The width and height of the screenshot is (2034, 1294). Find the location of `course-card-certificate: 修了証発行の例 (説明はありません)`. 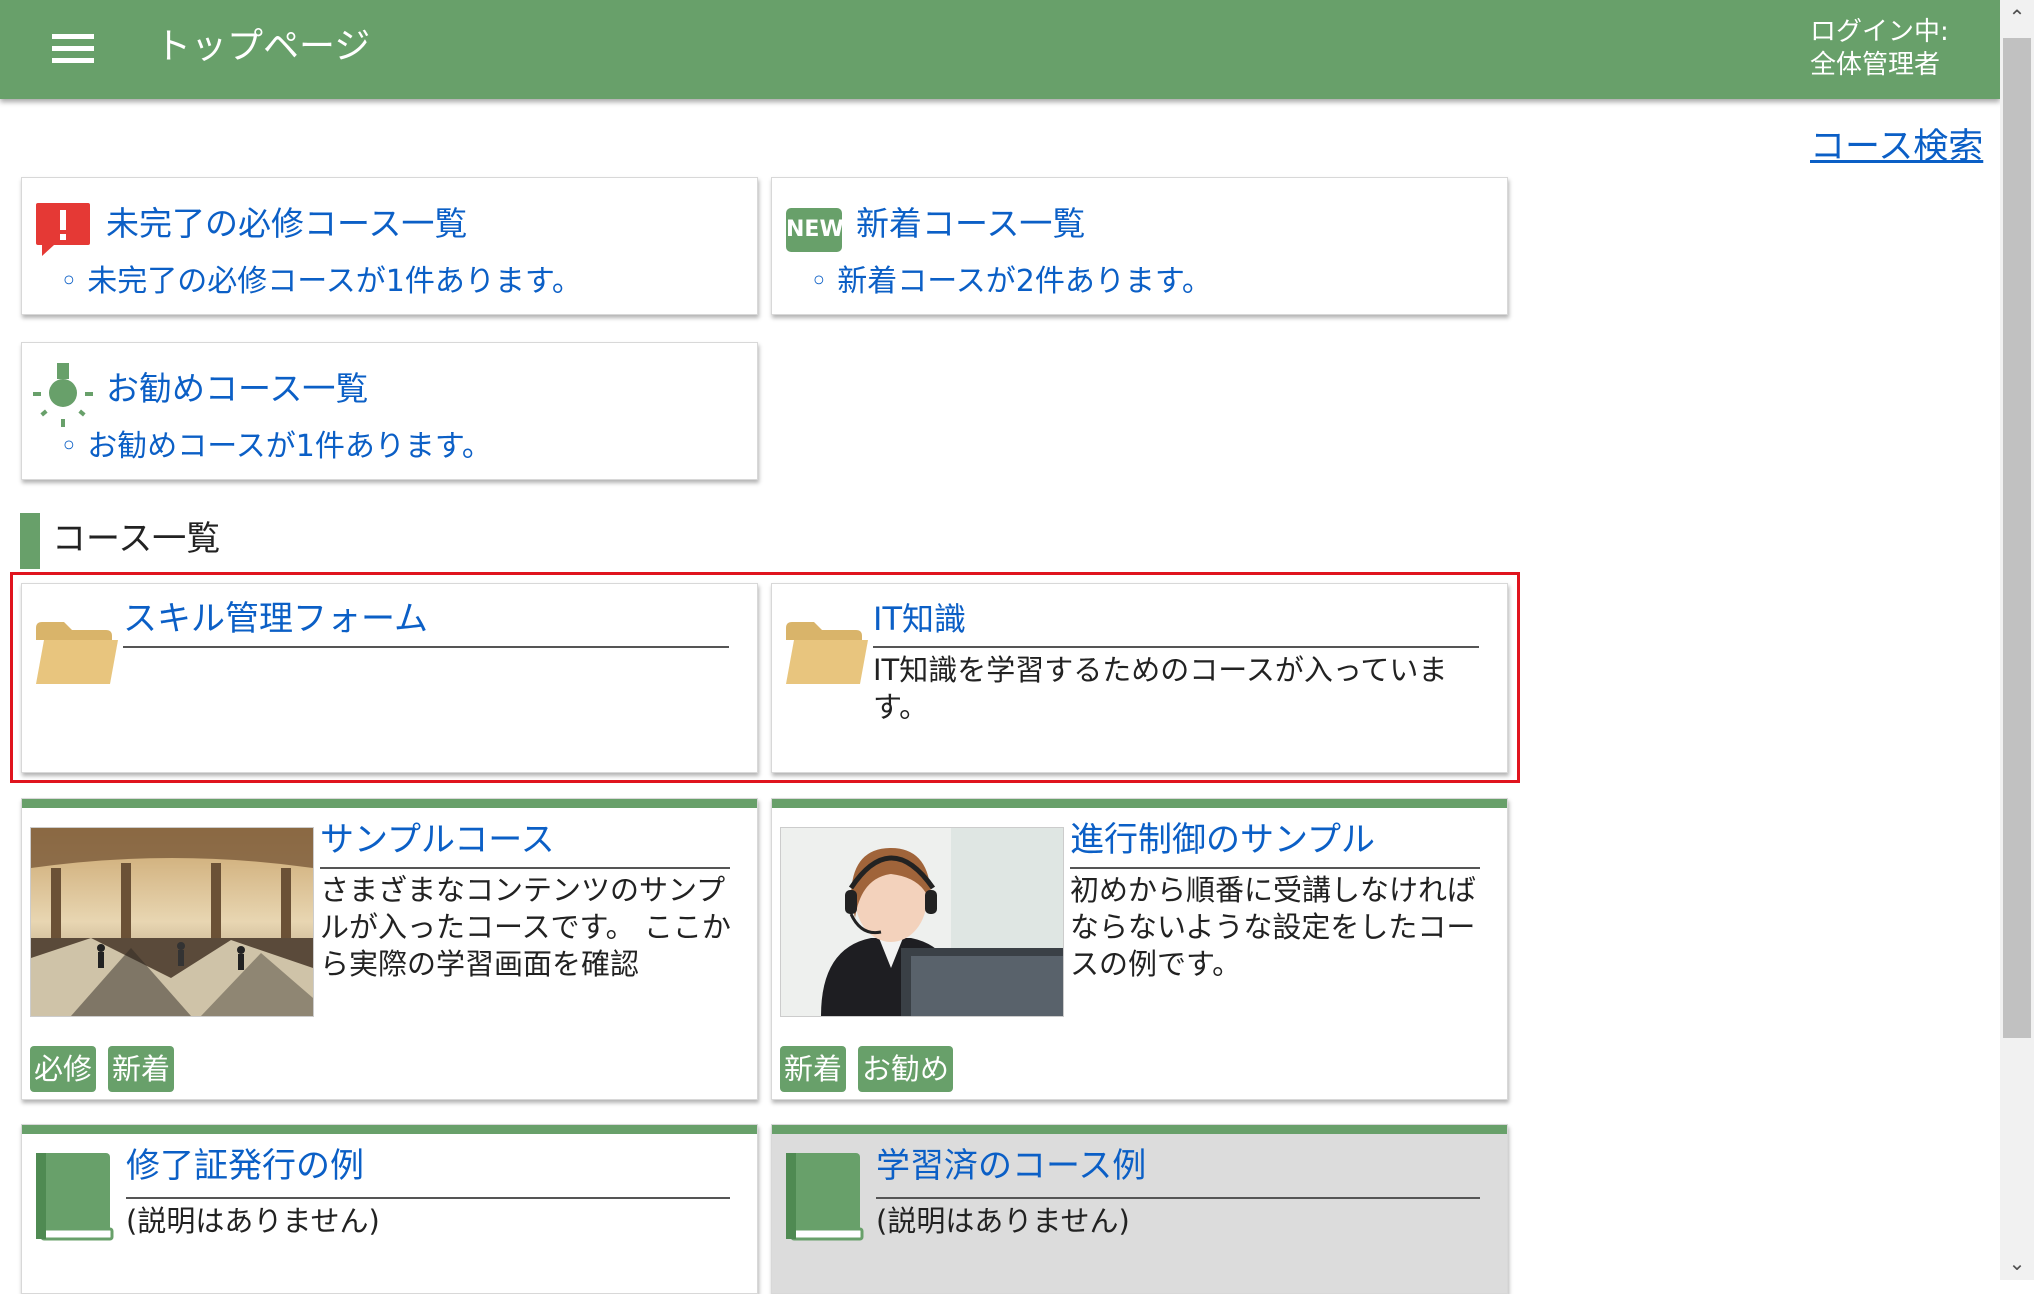

course-card-certificate: 修了証発行の例 (説明はありません) is located at coordinates (389, 1209).